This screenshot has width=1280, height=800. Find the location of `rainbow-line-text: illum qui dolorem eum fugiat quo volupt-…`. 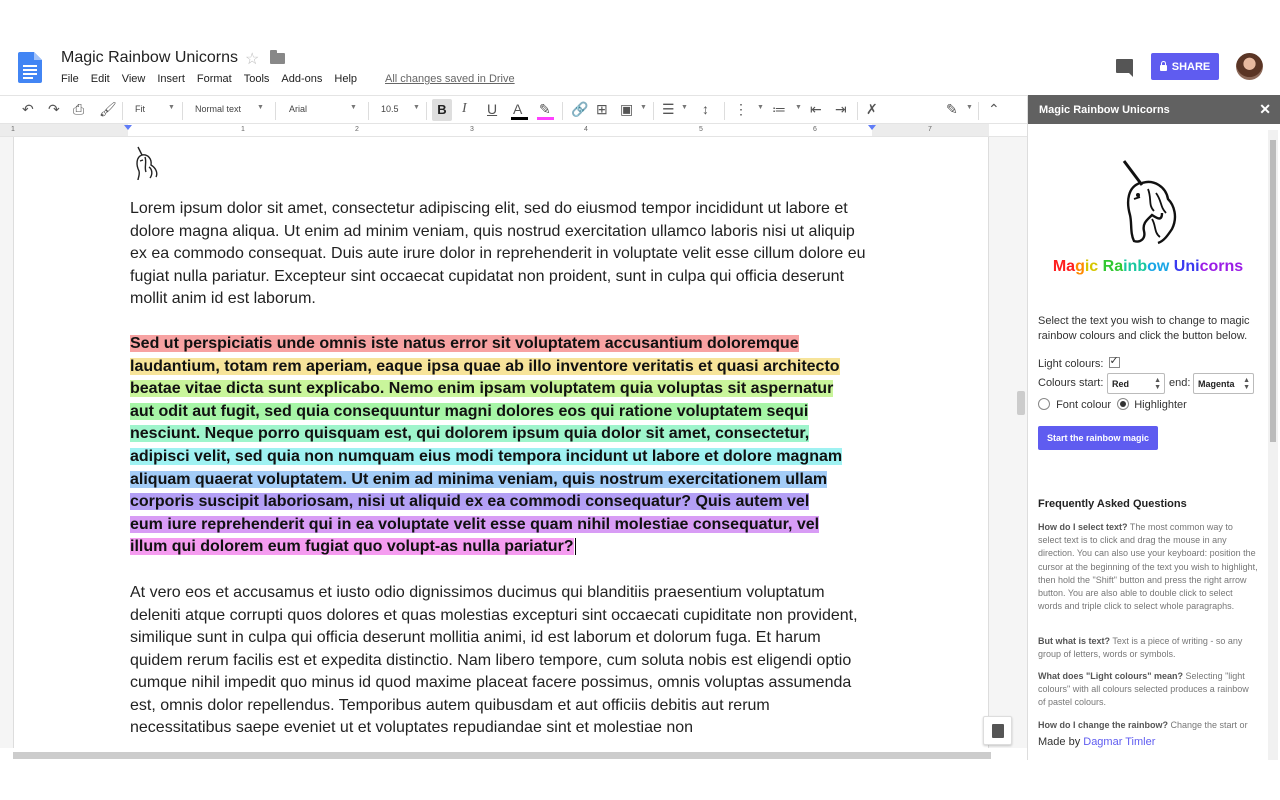

rainbow-line-text: illum qui dolorem eum fugiat quo volupt-… is located at coordinates (352, 547).